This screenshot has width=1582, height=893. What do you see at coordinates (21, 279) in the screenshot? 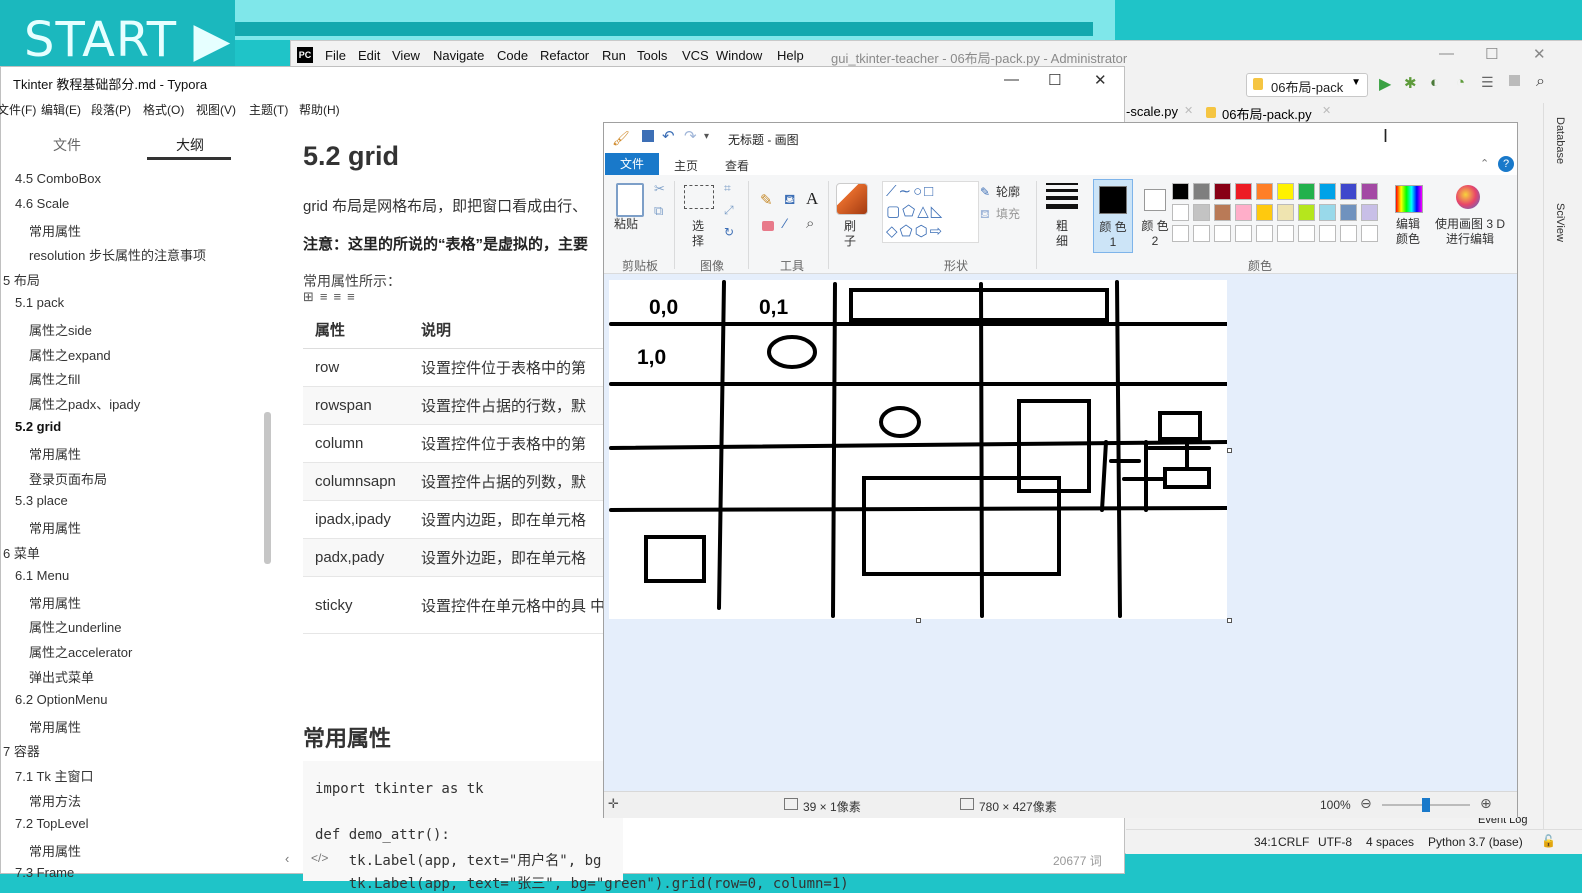
I see `outline-item: 5 布局` at bounding box center [21, 279].